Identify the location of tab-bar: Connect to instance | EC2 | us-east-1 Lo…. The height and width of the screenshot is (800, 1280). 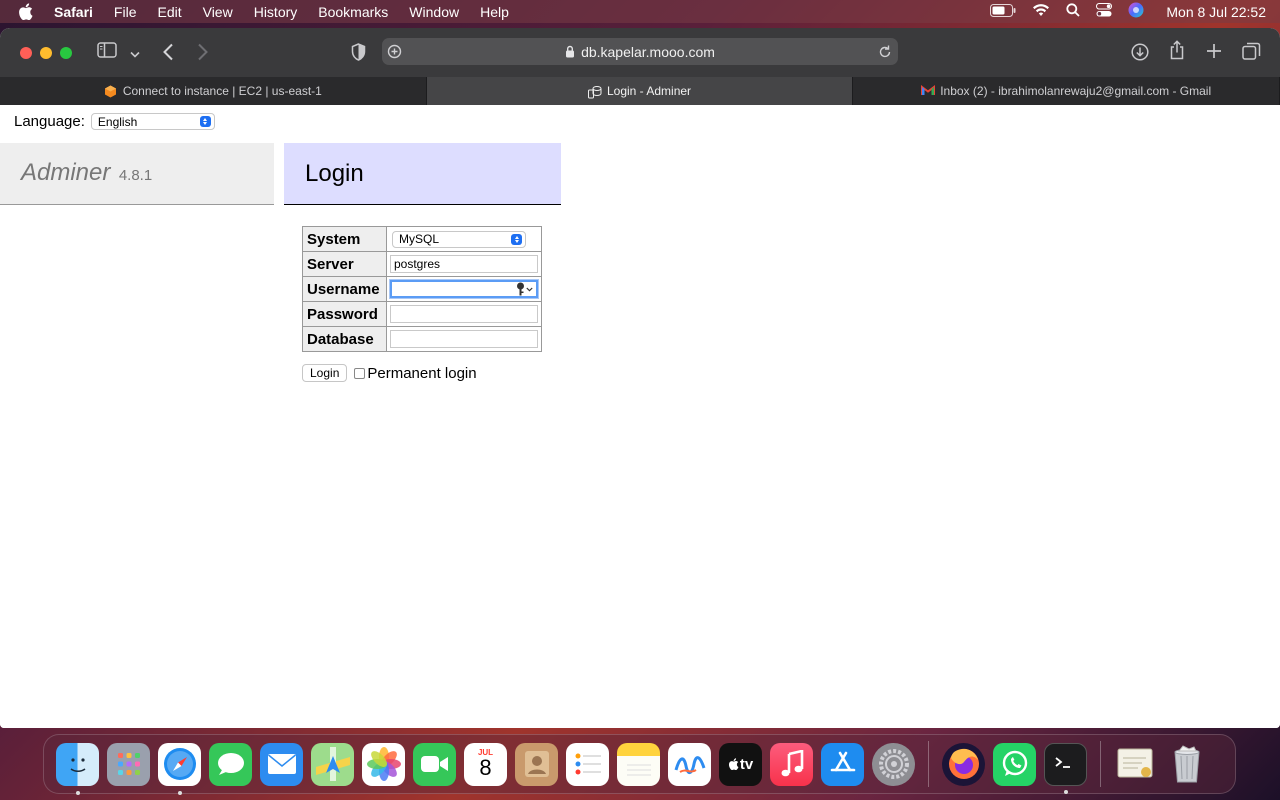
(640, 91).